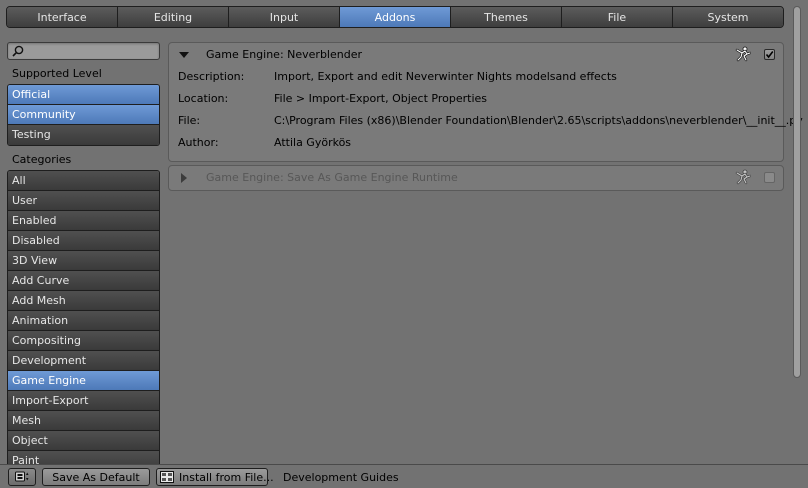 This screenshot has height=488, width=808. Describe the element at coordinates (184, 55) in the screenshot. I see `collapse-arrow-icon` at that location.